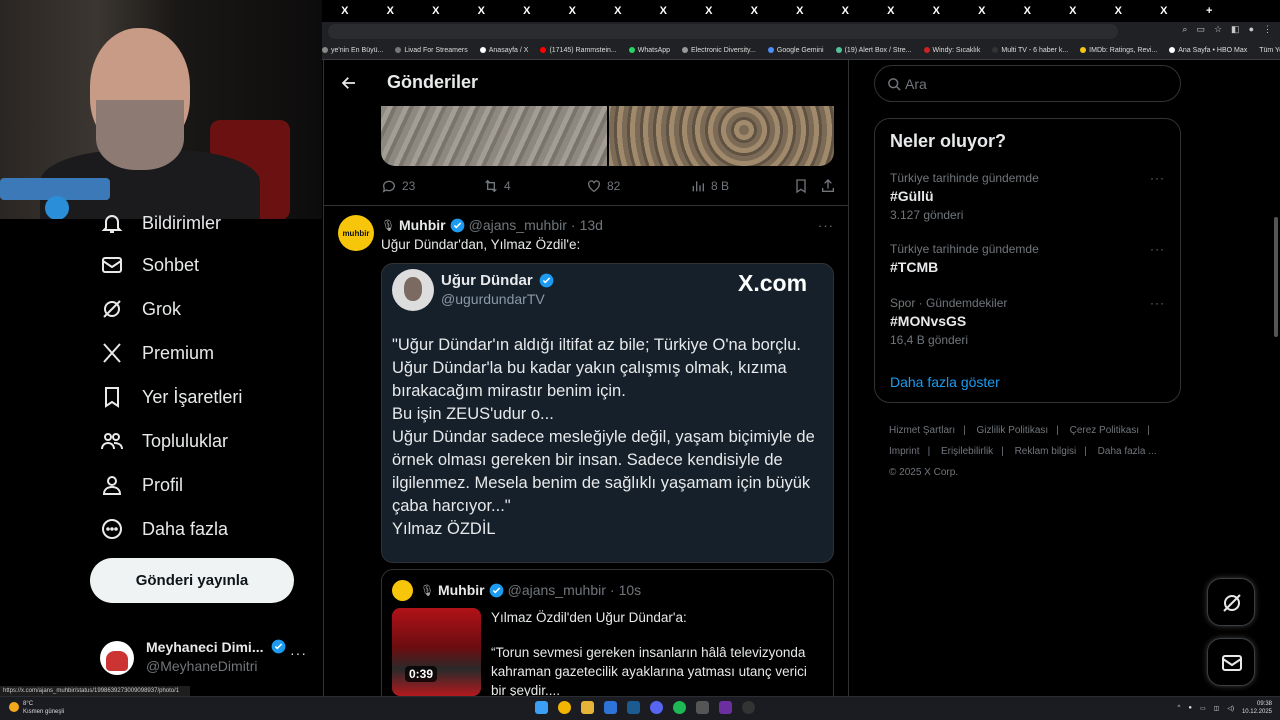 The width and height of the screenshot is (1280, 720). I want to click on footer-link: Çerez Politikası, so click(1104, 430).